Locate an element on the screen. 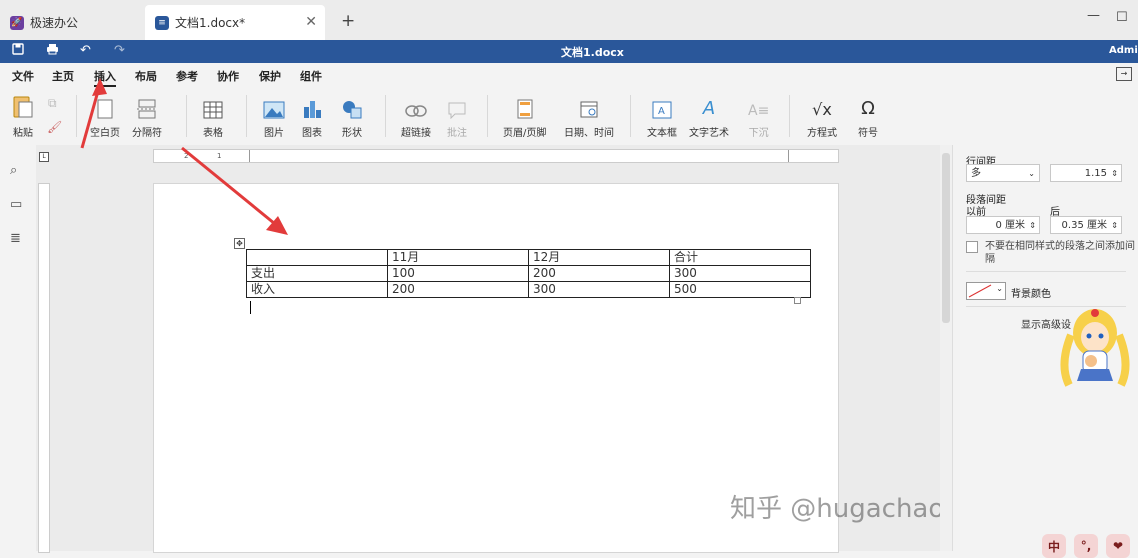 The width and height of the screenshot is (1138, 558). table-row: 11月 12月 合计 is located at coordinates (528, 257).